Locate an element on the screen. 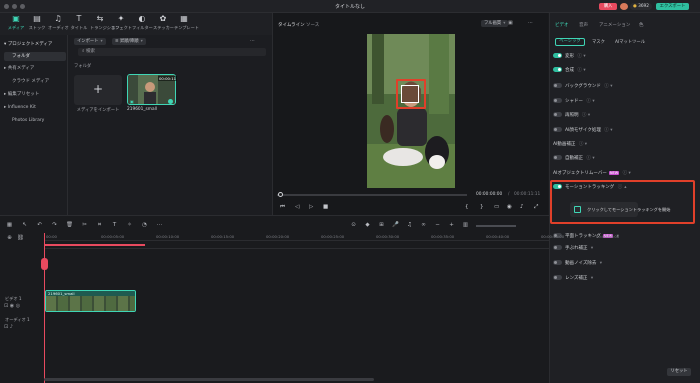 The image size is (700, 383). import-media-card: + is located at coordinates (98, 90).